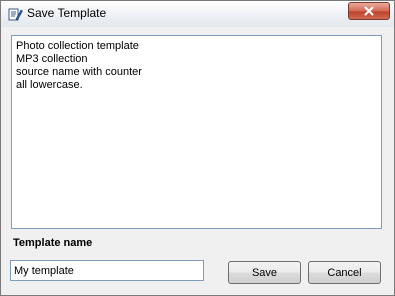 Image resolution: width=395 pixels, height=296 pixels. What do you see at coordinates (77, 46) in the screenshot?
I see `template-line: Photo collection template` at bounding box center [77, 46].